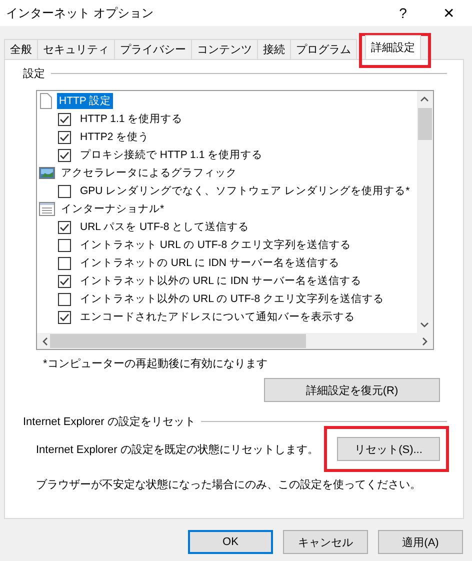 The height and width of the screenshot is (561, 472). Describe the element at coordinates (165, 227) in the screenshot. I see `option-label: URL パスを UTF-8 として送信する` at that location.